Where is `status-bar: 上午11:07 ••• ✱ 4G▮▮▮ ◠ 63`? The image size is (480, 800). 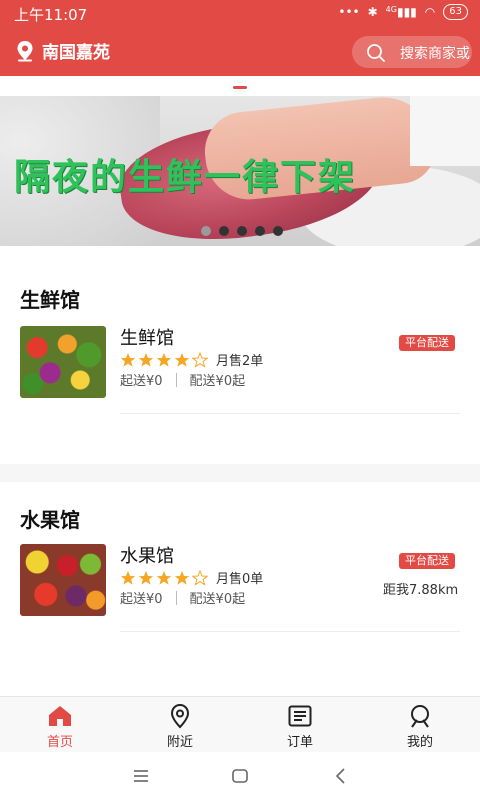 status-bar: 上午11:07 ••• ✱ 4G▮▮▮ ◠ 63 is located at coordinates (240, 13).